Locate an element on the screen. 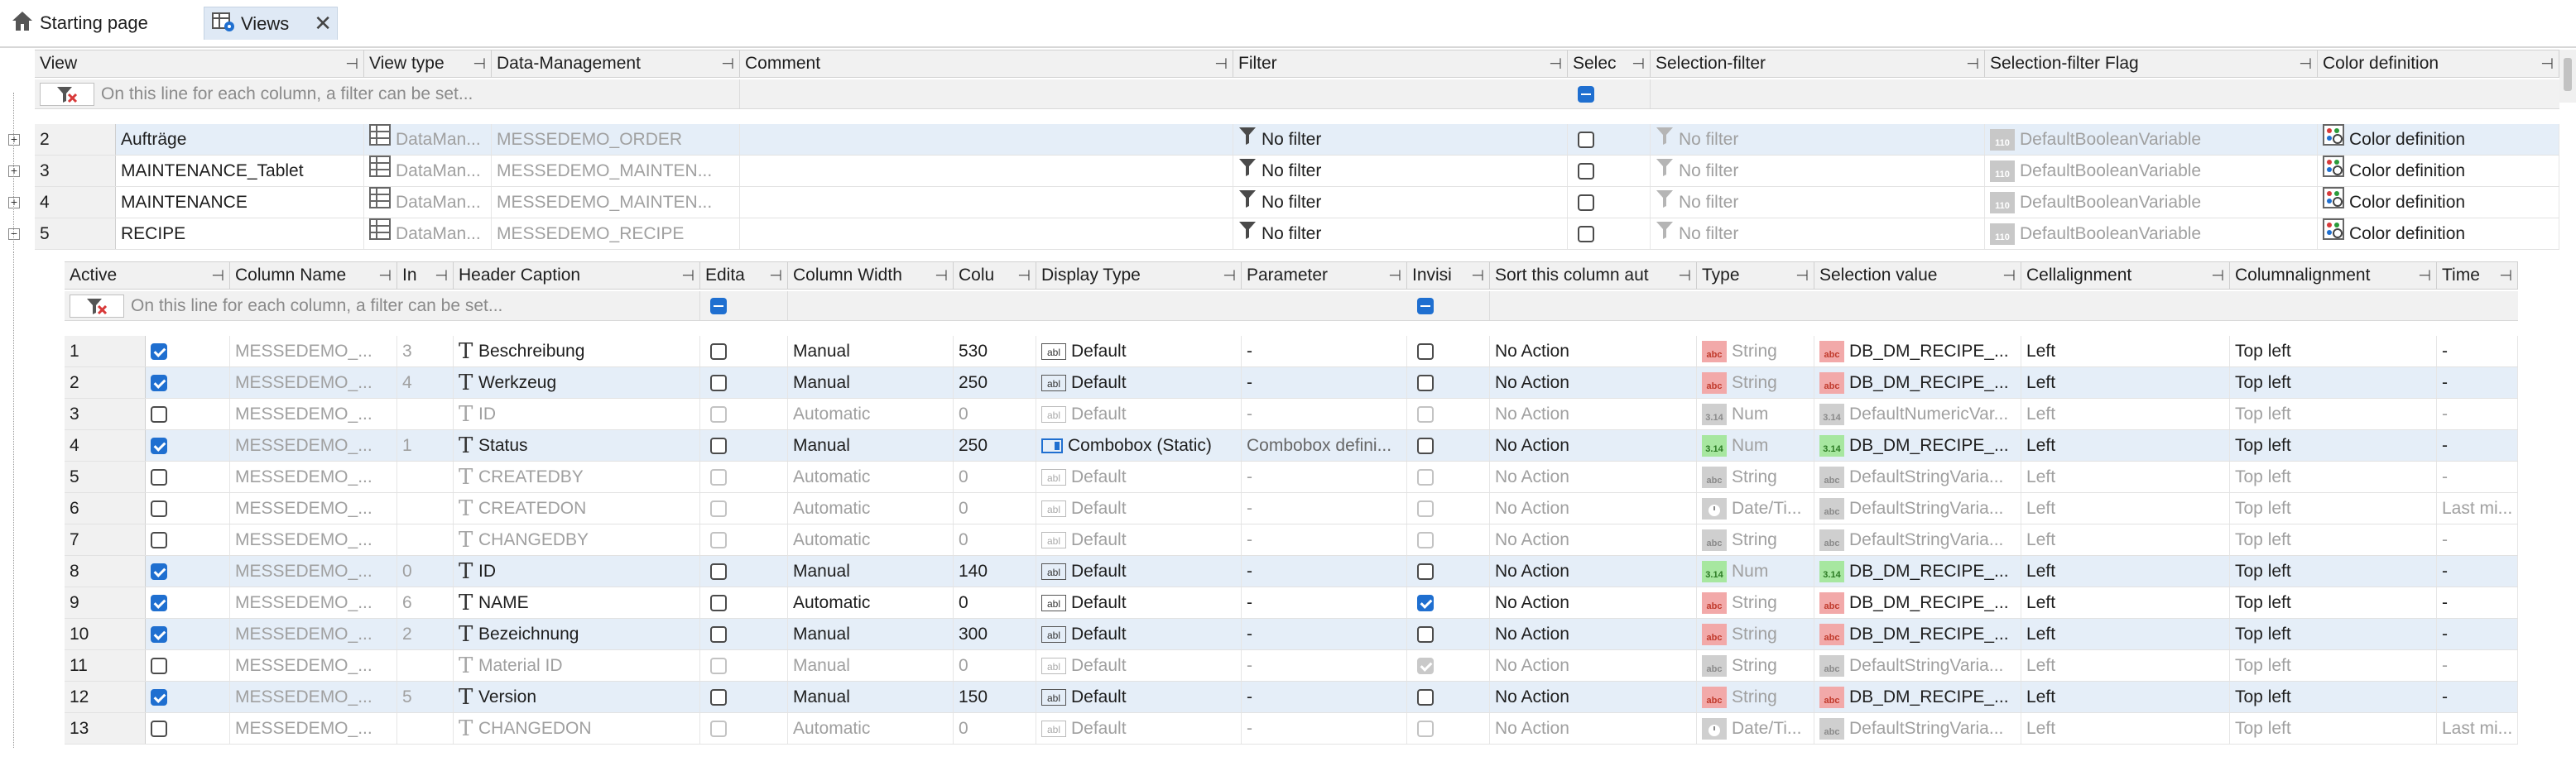 This screenshot has height=771, width=2576. color-definition-cell: Color definition is located at coordinates (2438, 233).